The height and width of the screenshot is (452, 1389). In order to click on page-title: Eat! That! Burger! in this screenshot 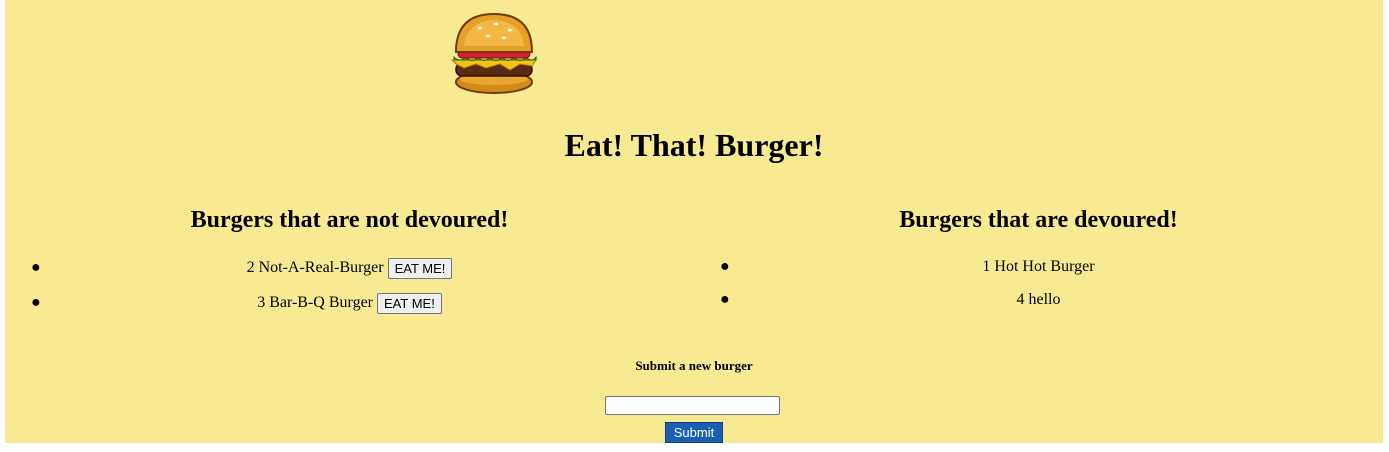, I will do `click(694, 145)`.